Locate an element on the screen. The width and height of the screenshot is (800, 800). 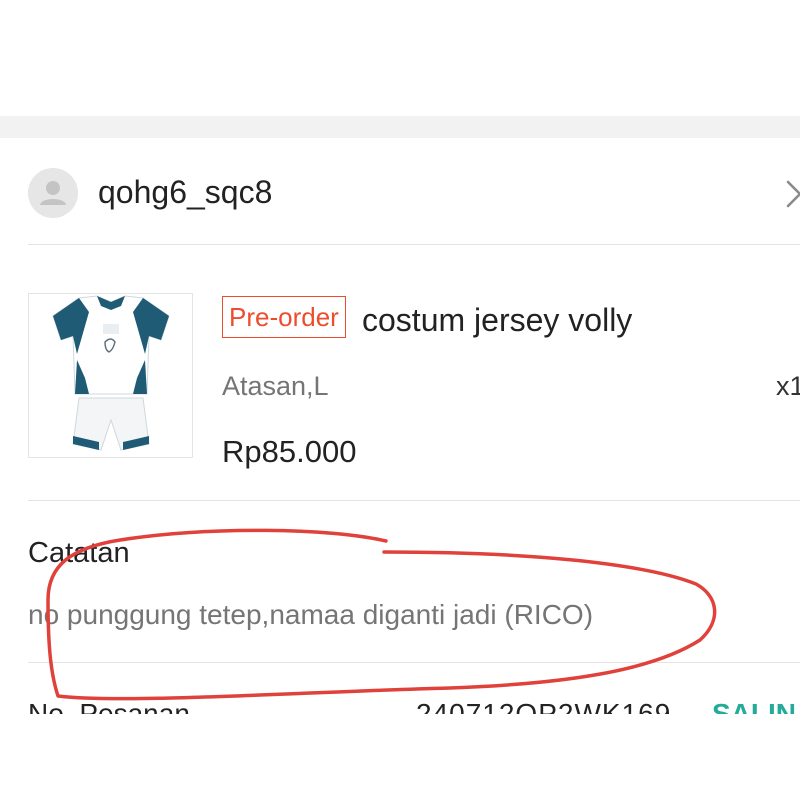
avatar is located at coordinates (53, 193).